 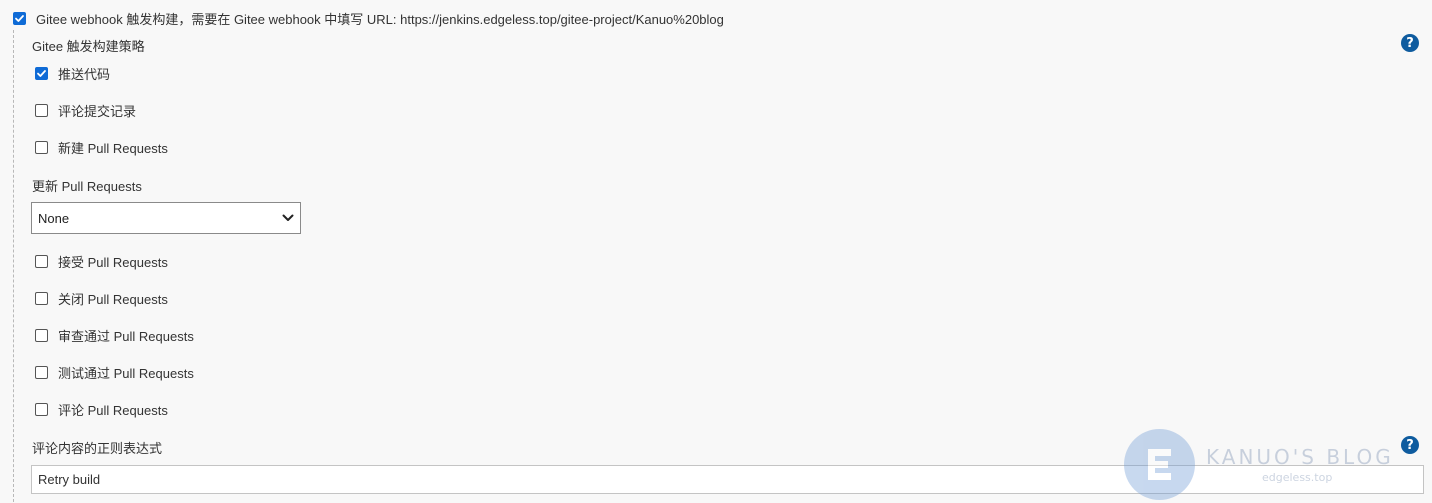 I want to click on new-pull-requests-checkbox, so click(x=41, y=147).